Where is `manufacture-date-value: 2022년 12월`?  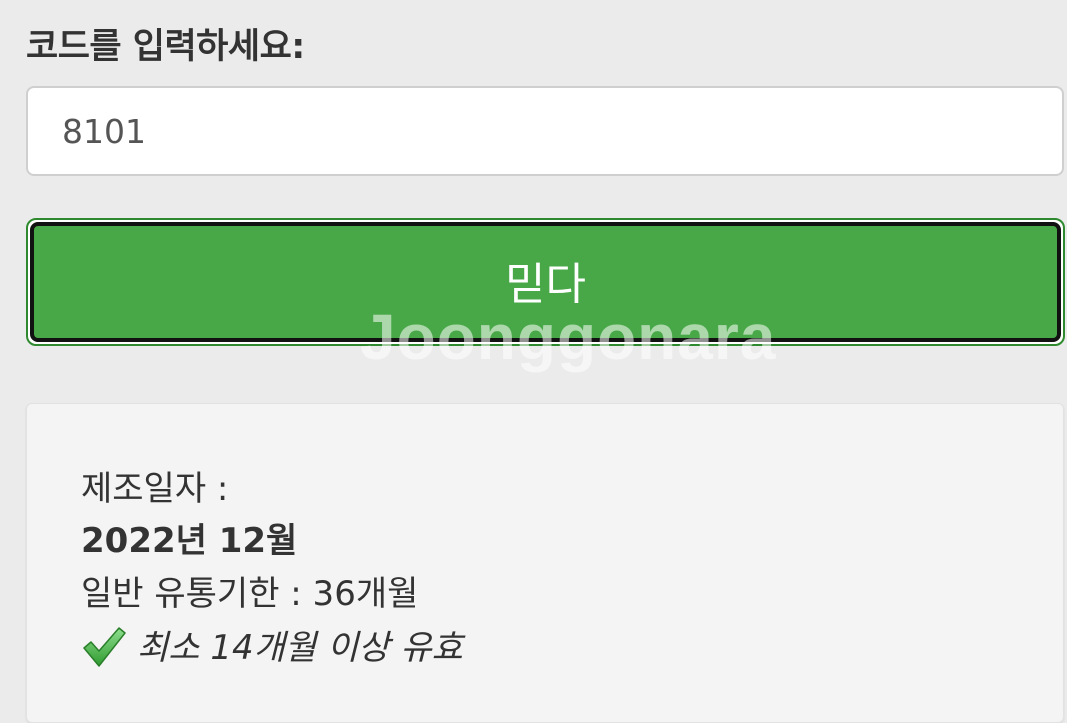
manufacture-date-value: 2022년 12월 is located at coordinates (189, 541).